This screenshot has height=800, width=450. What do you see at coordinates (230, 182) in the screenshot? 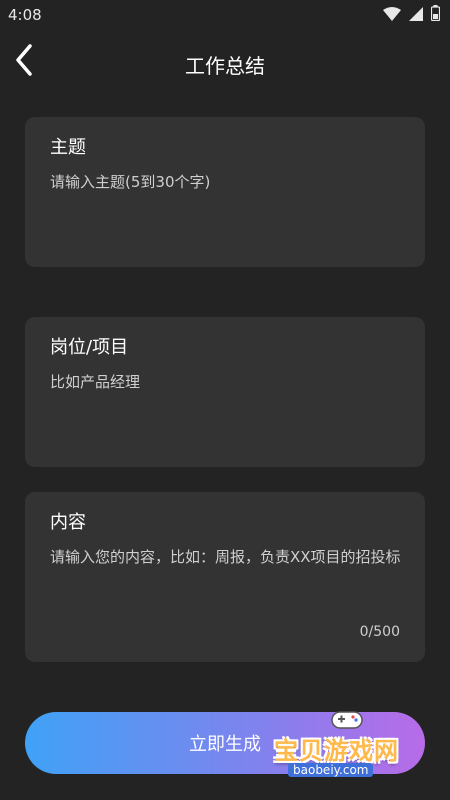
I see `topic-input` at bounding box center [230, 182].